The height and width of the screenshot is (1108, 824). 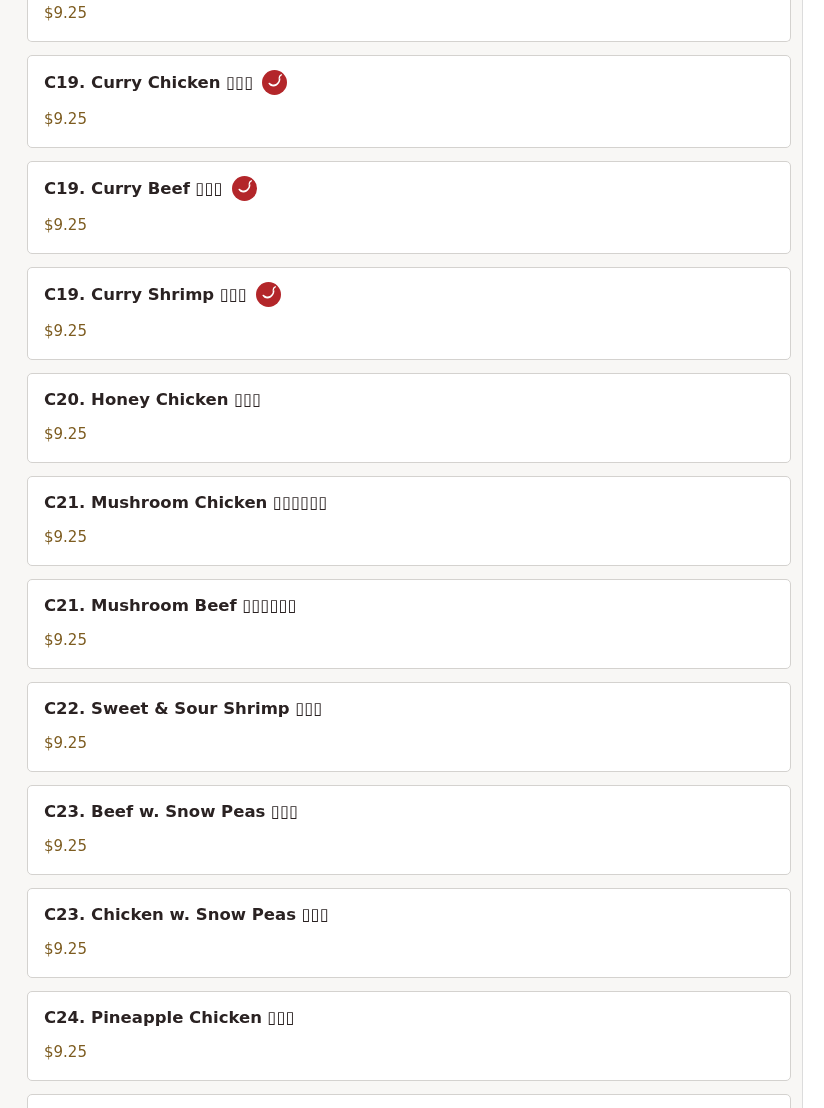 I want to click on item-name: C22. Sweet & Sour Shrimp ▯▯▯, so click(x=183, y=708).